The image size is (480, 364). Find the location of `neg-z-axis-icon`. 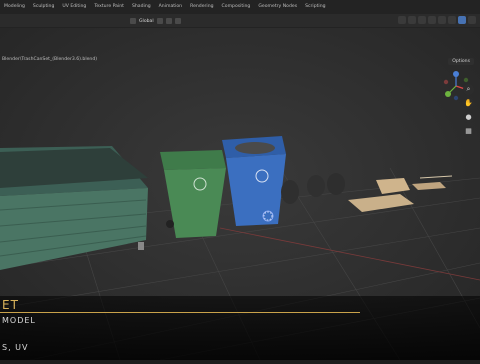

neg-z-axis-icon is located at coordinates (456, 98).